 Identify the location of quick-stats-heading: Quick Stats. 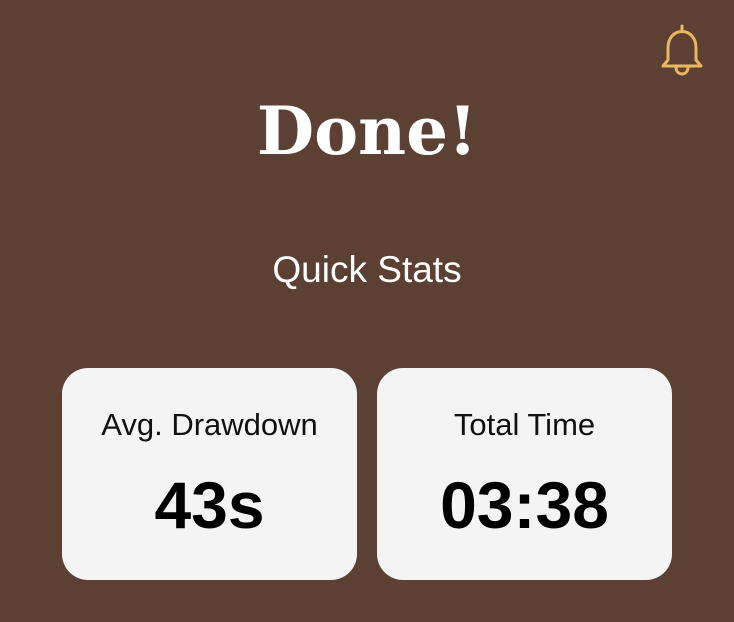
(367, 269).